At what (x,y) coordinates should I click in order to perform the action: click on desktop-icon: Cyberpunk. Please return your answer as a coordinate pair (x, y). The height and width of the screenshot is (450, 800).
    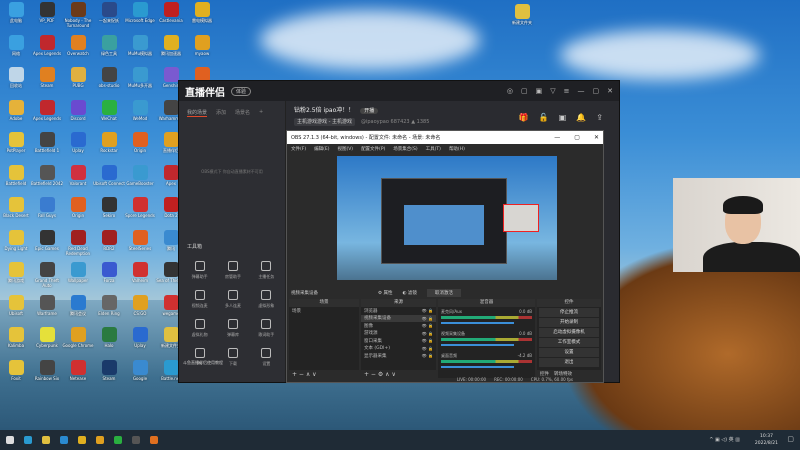
    Looking at the image, I should click on (47, 342).